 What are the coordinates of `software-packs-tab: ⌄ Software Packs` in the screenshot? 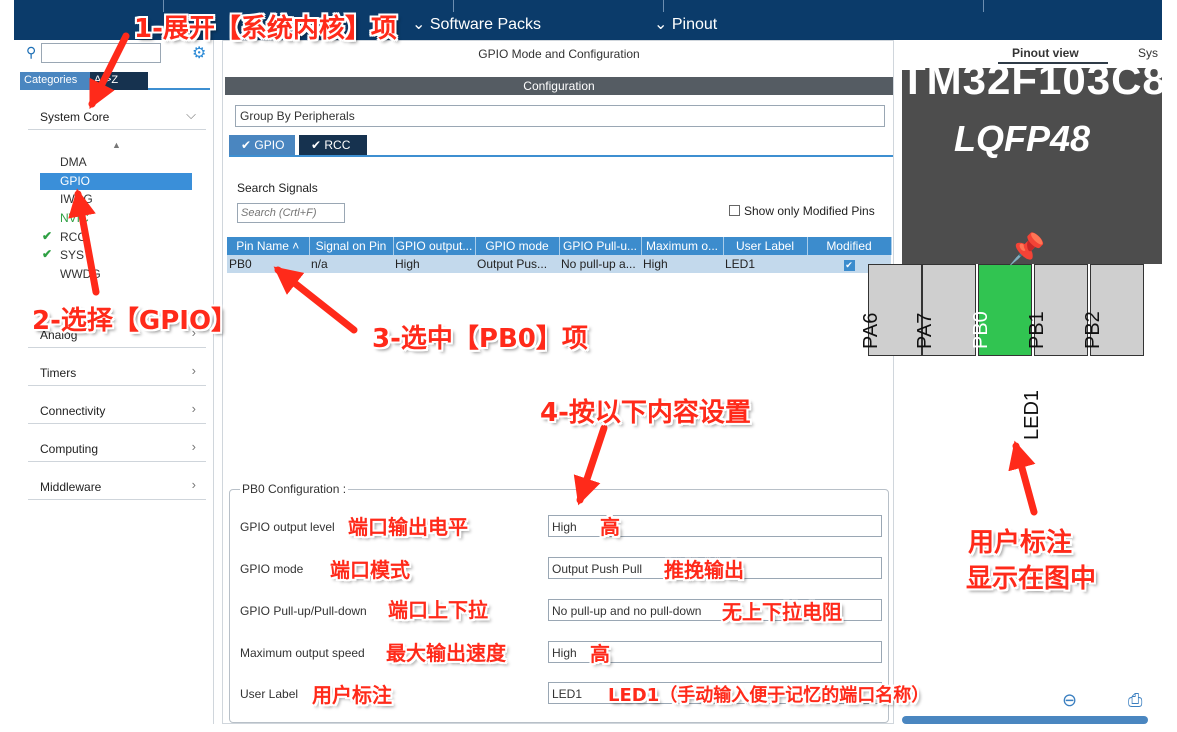 It's located at (476, 24).